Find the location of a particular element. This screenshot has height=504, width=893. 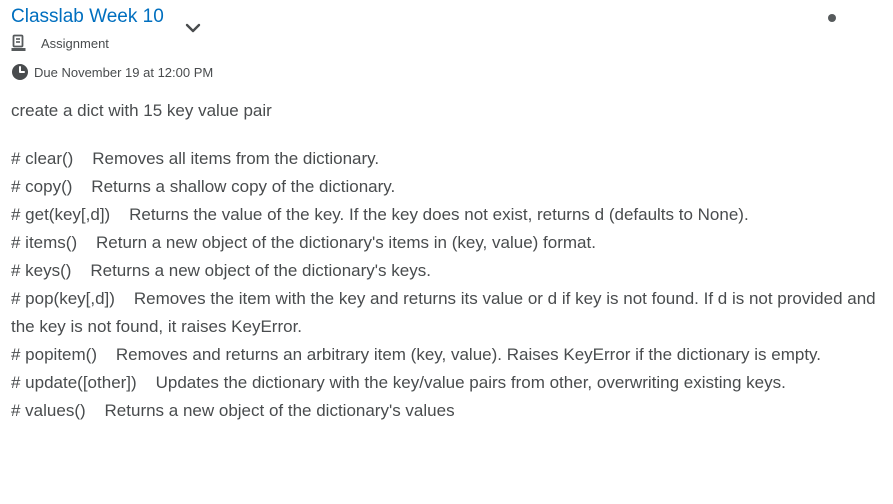

clock-icon is located at coordinates (20, 72).